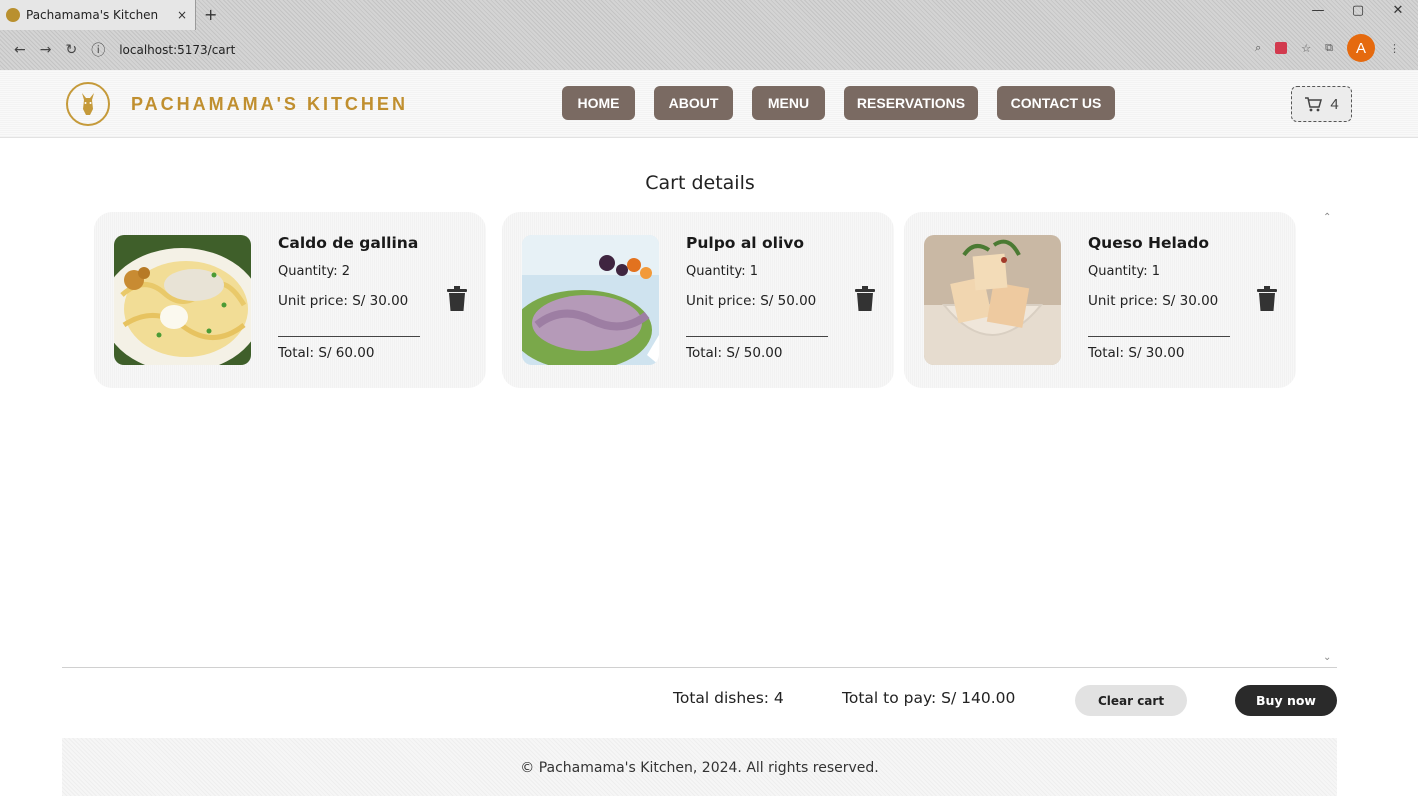 The height and width of the screenshot is (796, 1418). Describe the element at coordinates (1056, 103) in the screenshot. I see `nav-contact-button: CONTACT US` at that location.